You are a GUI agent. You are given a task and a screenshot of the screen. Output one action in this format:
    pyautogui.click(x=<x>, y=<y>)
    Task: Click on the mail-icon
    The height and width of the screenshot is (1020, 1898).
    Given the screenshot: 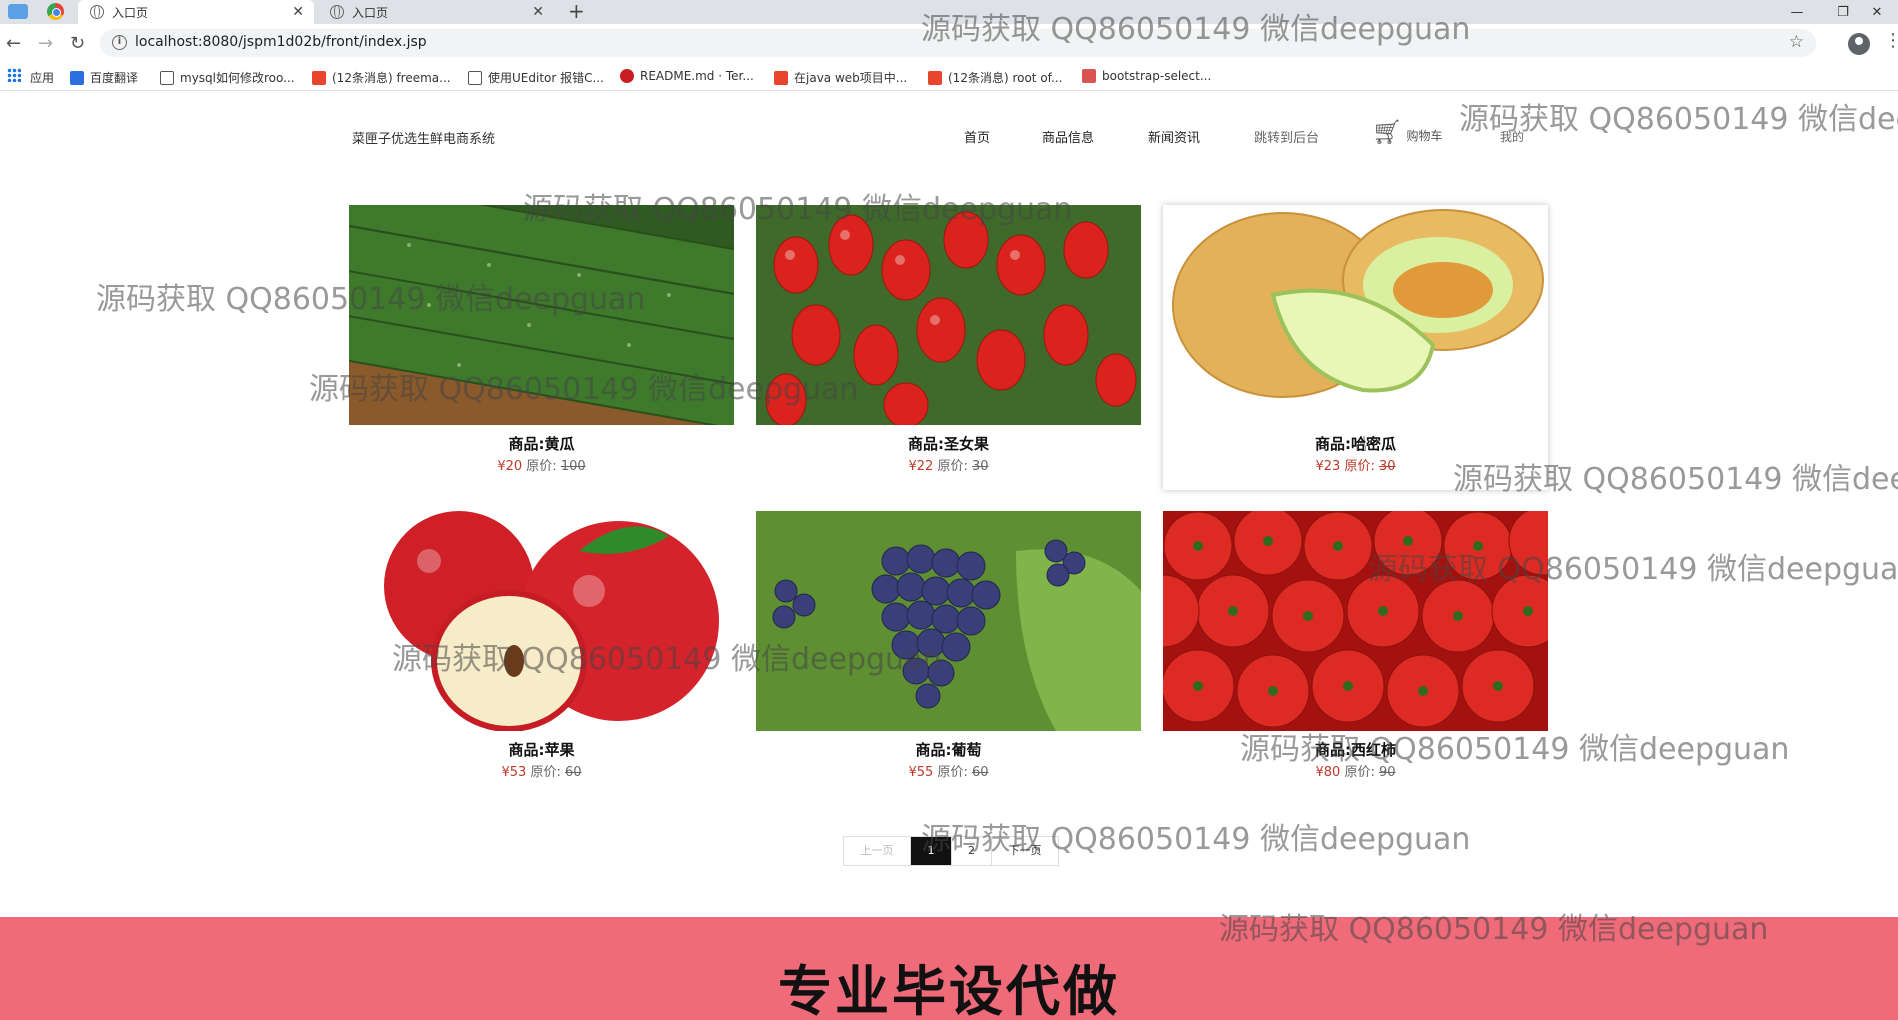 What is the action you would take?
    pyautogui.click(x=18, y=11)
    